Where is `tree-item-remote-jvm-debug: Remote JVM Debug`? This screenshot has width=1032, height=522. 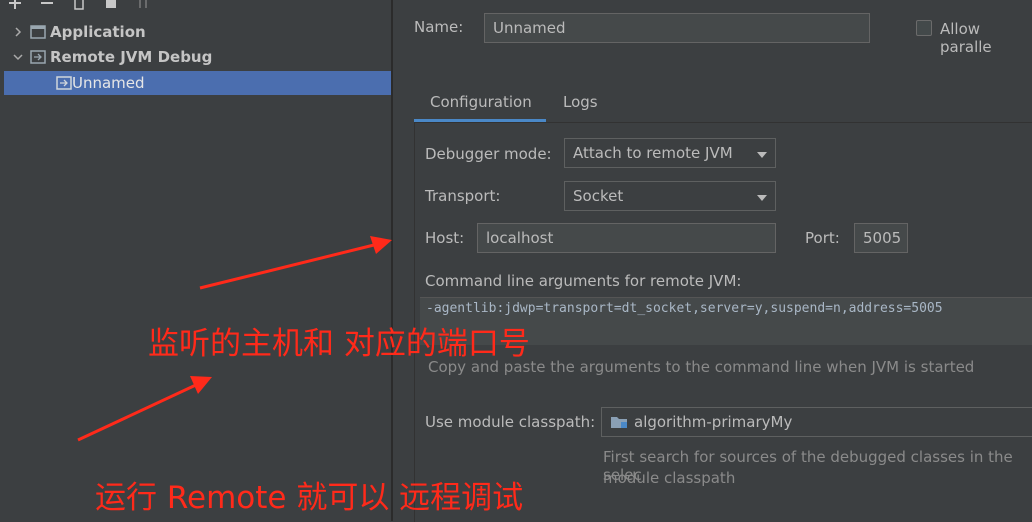
tree-item-remote-jvm-debug: Remote JVM Debug is located at coordinates (195, 57).